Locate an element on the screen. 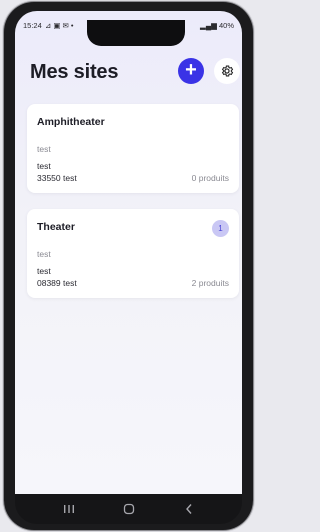 The height and width of the screenshot is (532, 320). home-icon is located at coordinates (129, 509).